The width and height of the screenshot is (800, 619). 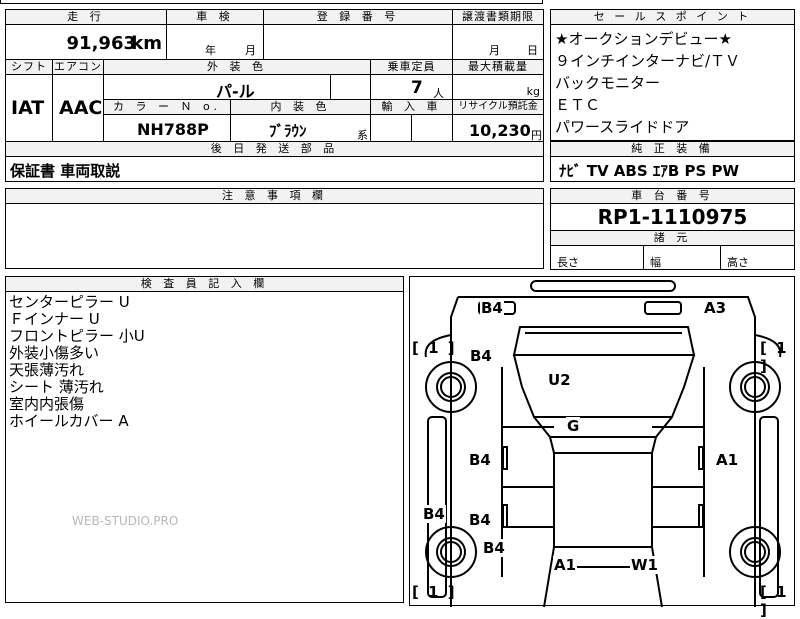 What do you see at coordinates (498, 107) in the screenshot?
I see `recycle-deposit-label: リサイクル預託金` at bounding box center [498, 107].